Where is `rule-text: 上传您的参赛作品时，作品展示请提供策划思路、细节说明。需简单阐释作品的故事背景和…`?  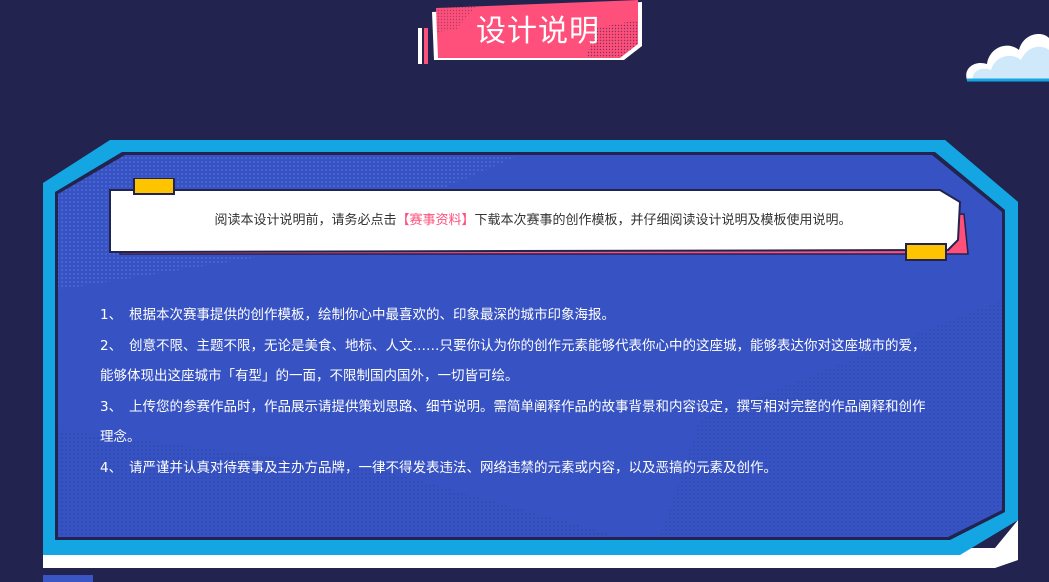
rule-text: 上传您的参赛作品时，作品展示请提供策划思路、细节说明。需简单阐释作品的故事背景和… is located at coordinates (527, 406).